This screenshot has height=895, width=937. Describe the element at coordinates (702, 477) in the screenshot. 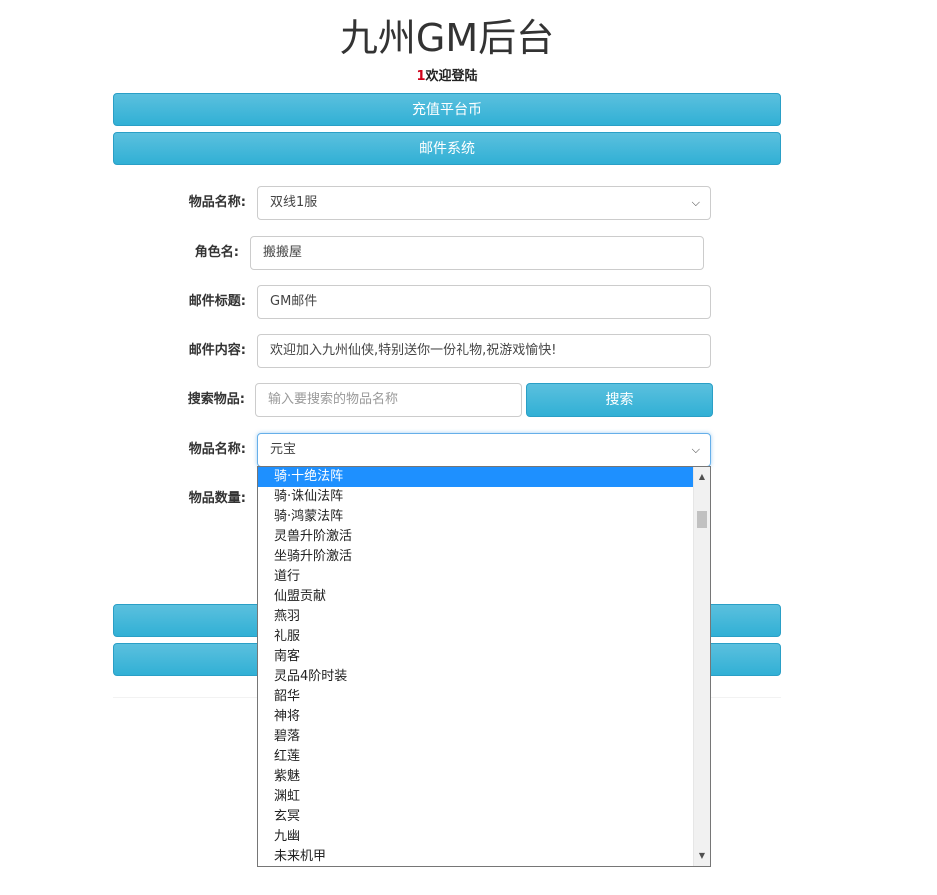

I see `scroll-up-icon: ▲` at that location.